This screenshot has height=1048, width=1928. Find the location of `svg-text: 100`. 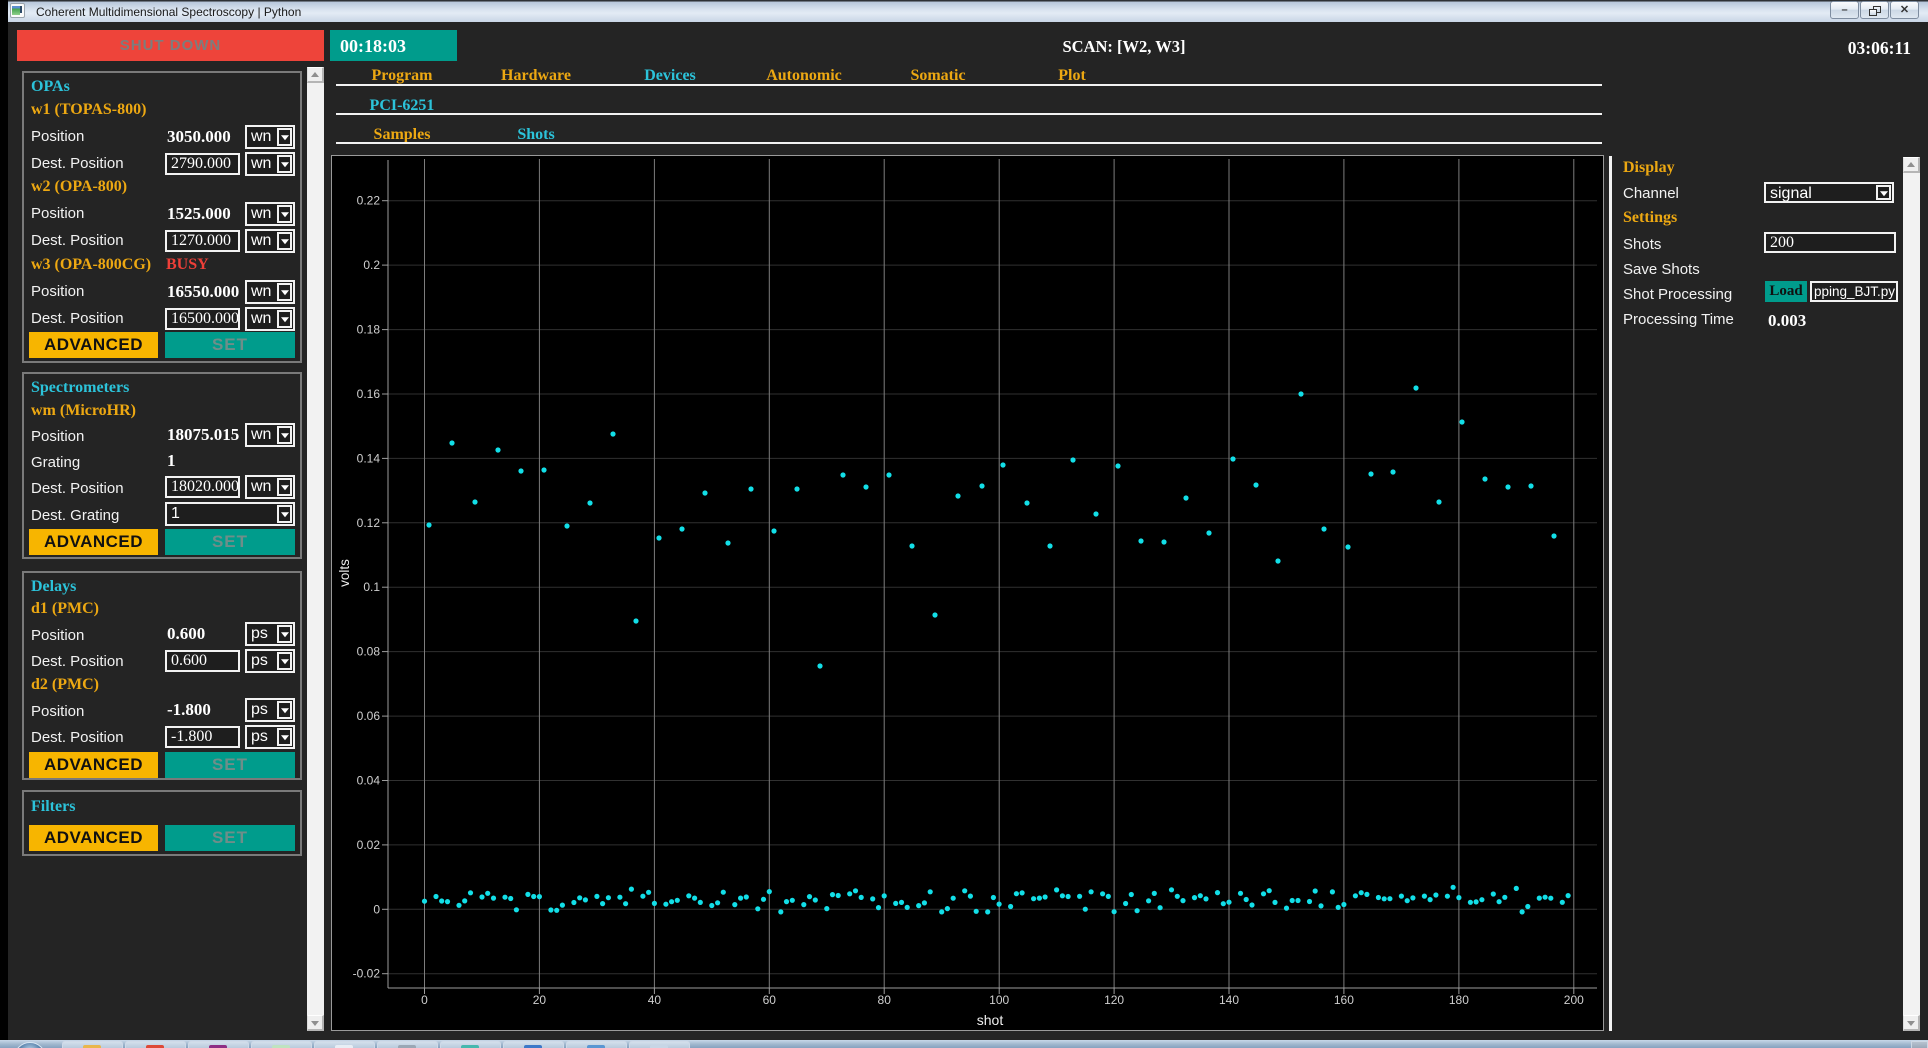

svg-text: 100 is located at coordinates (999, 1000).